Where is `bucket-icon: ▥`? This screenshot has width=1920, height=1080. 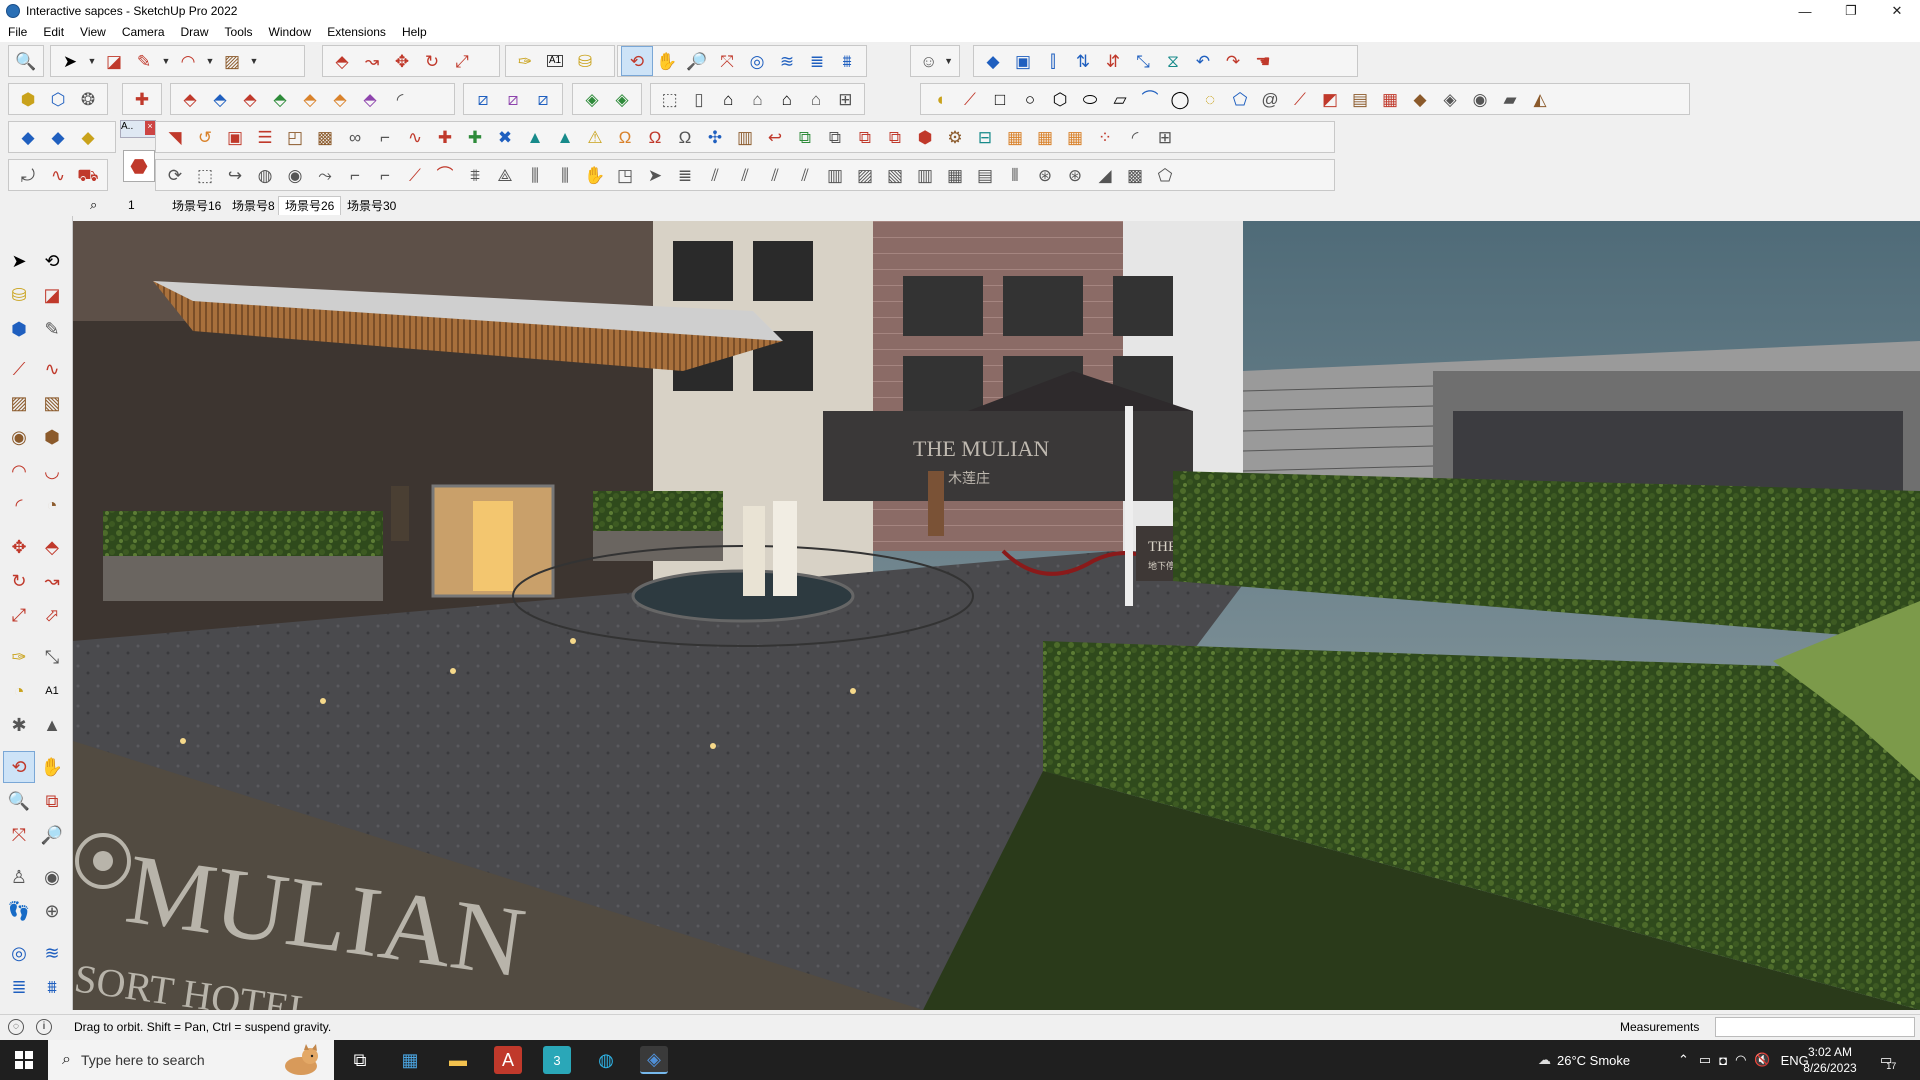
bucket-icon: ▥ is located at coordinates (745, 137).